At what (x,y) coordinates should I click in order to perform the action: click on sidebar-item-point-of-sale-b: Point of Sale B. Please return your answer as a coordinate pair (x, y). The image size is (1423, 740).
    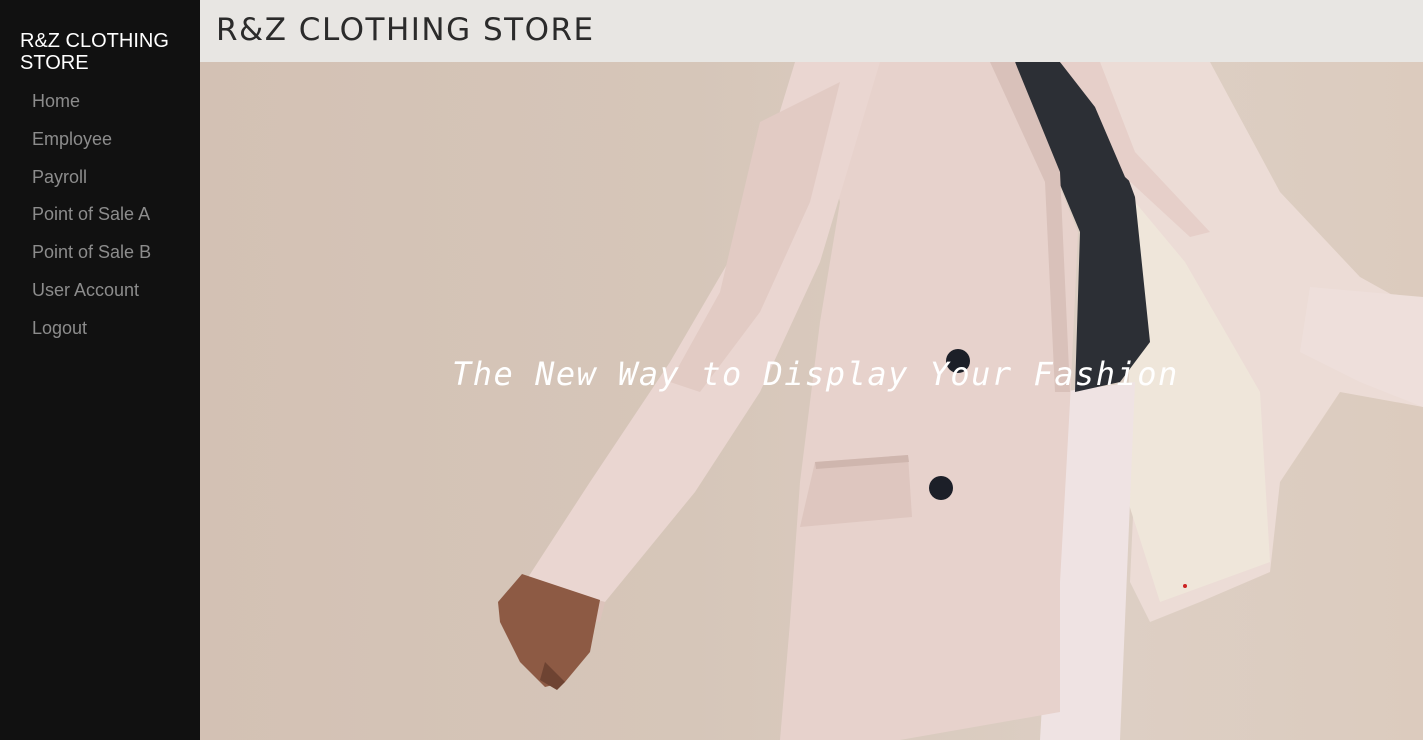
    Looking at the image, I should click on (100, 253).